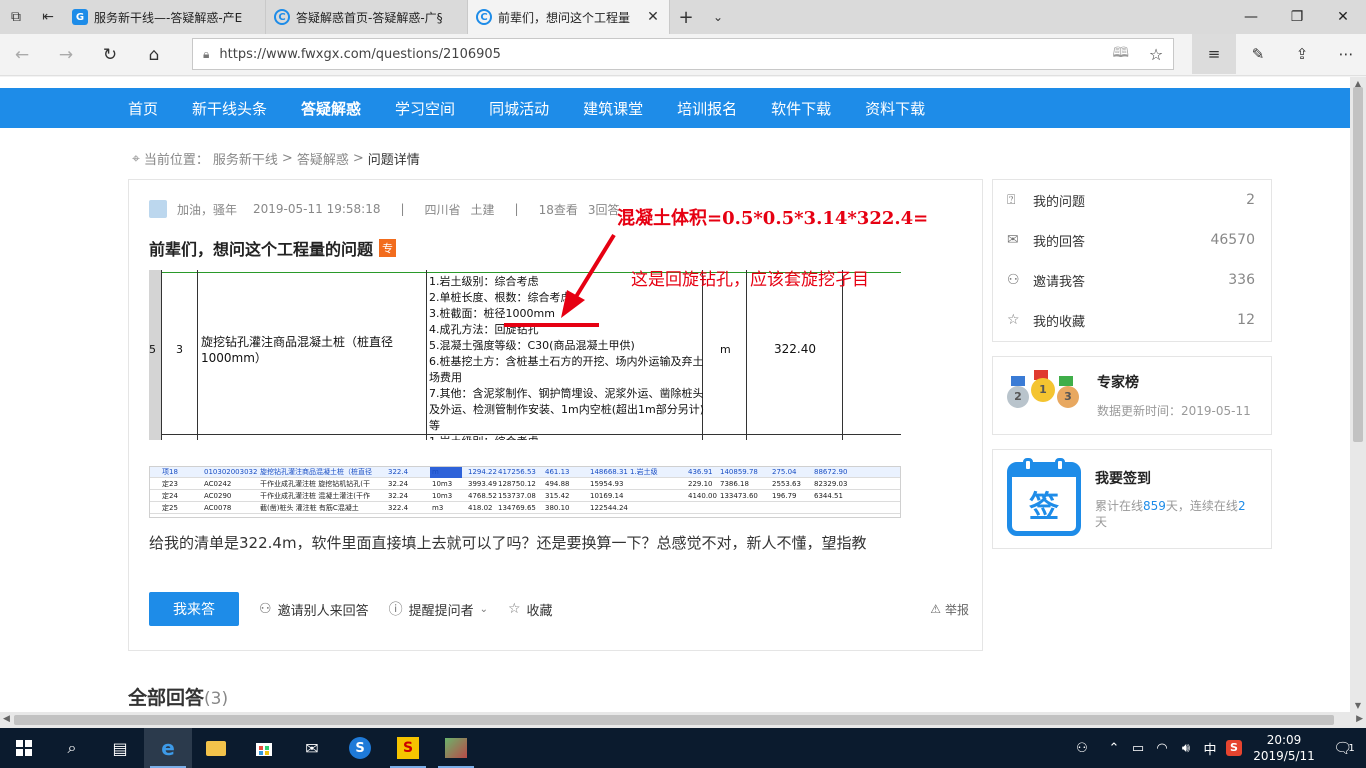 The height and width of the screenshot is (768, 1366). What do you see at coordinates (1132, 280) in the screenshot?
I see `sidebar-item-invited: ⚇ 邀请我答 336` at bounding box center [1132, 280].